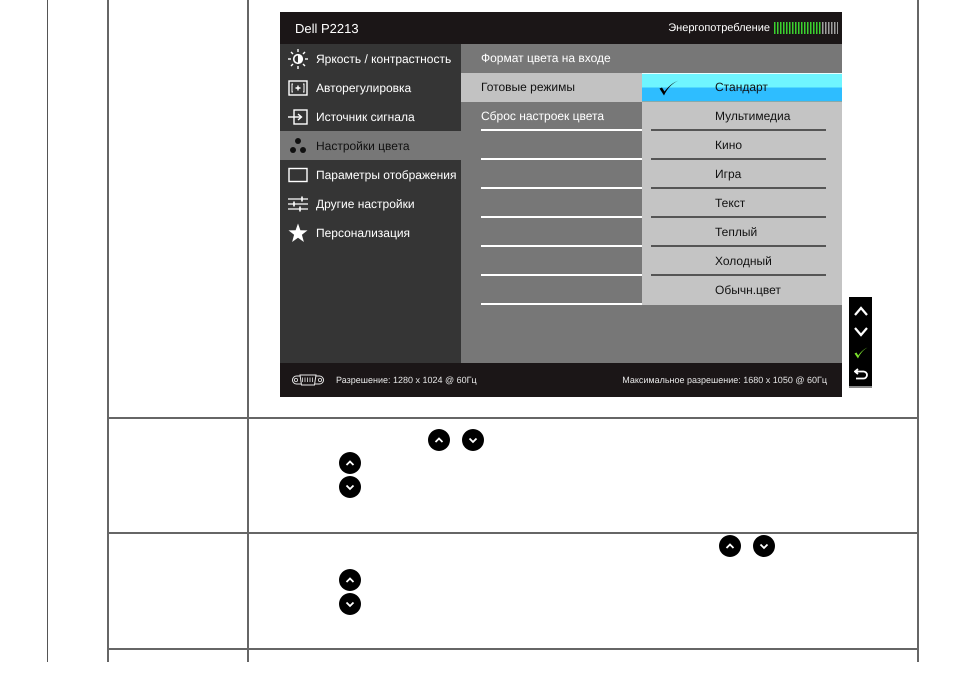  Describe the element at coordinates (370, 174) in the screenshot. I see `menu-item: Параметры отображения` at that location.